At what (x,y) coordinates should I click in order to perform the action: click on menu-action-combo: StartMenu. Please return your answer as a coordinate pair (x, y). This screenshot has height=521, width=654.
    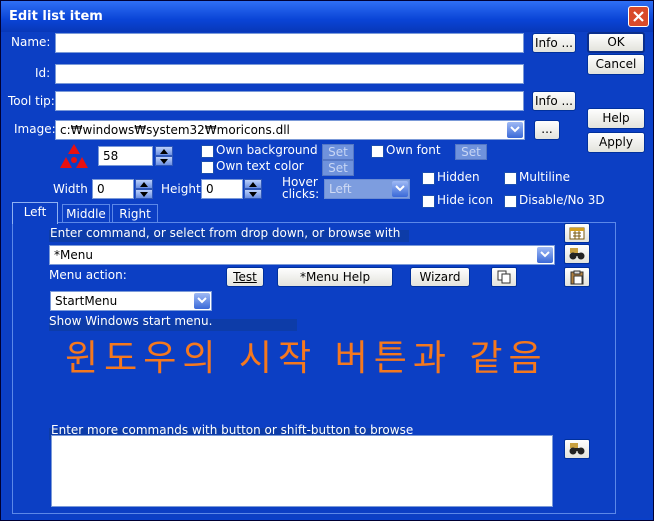
    Looking at the image, I should click on (131, 301).